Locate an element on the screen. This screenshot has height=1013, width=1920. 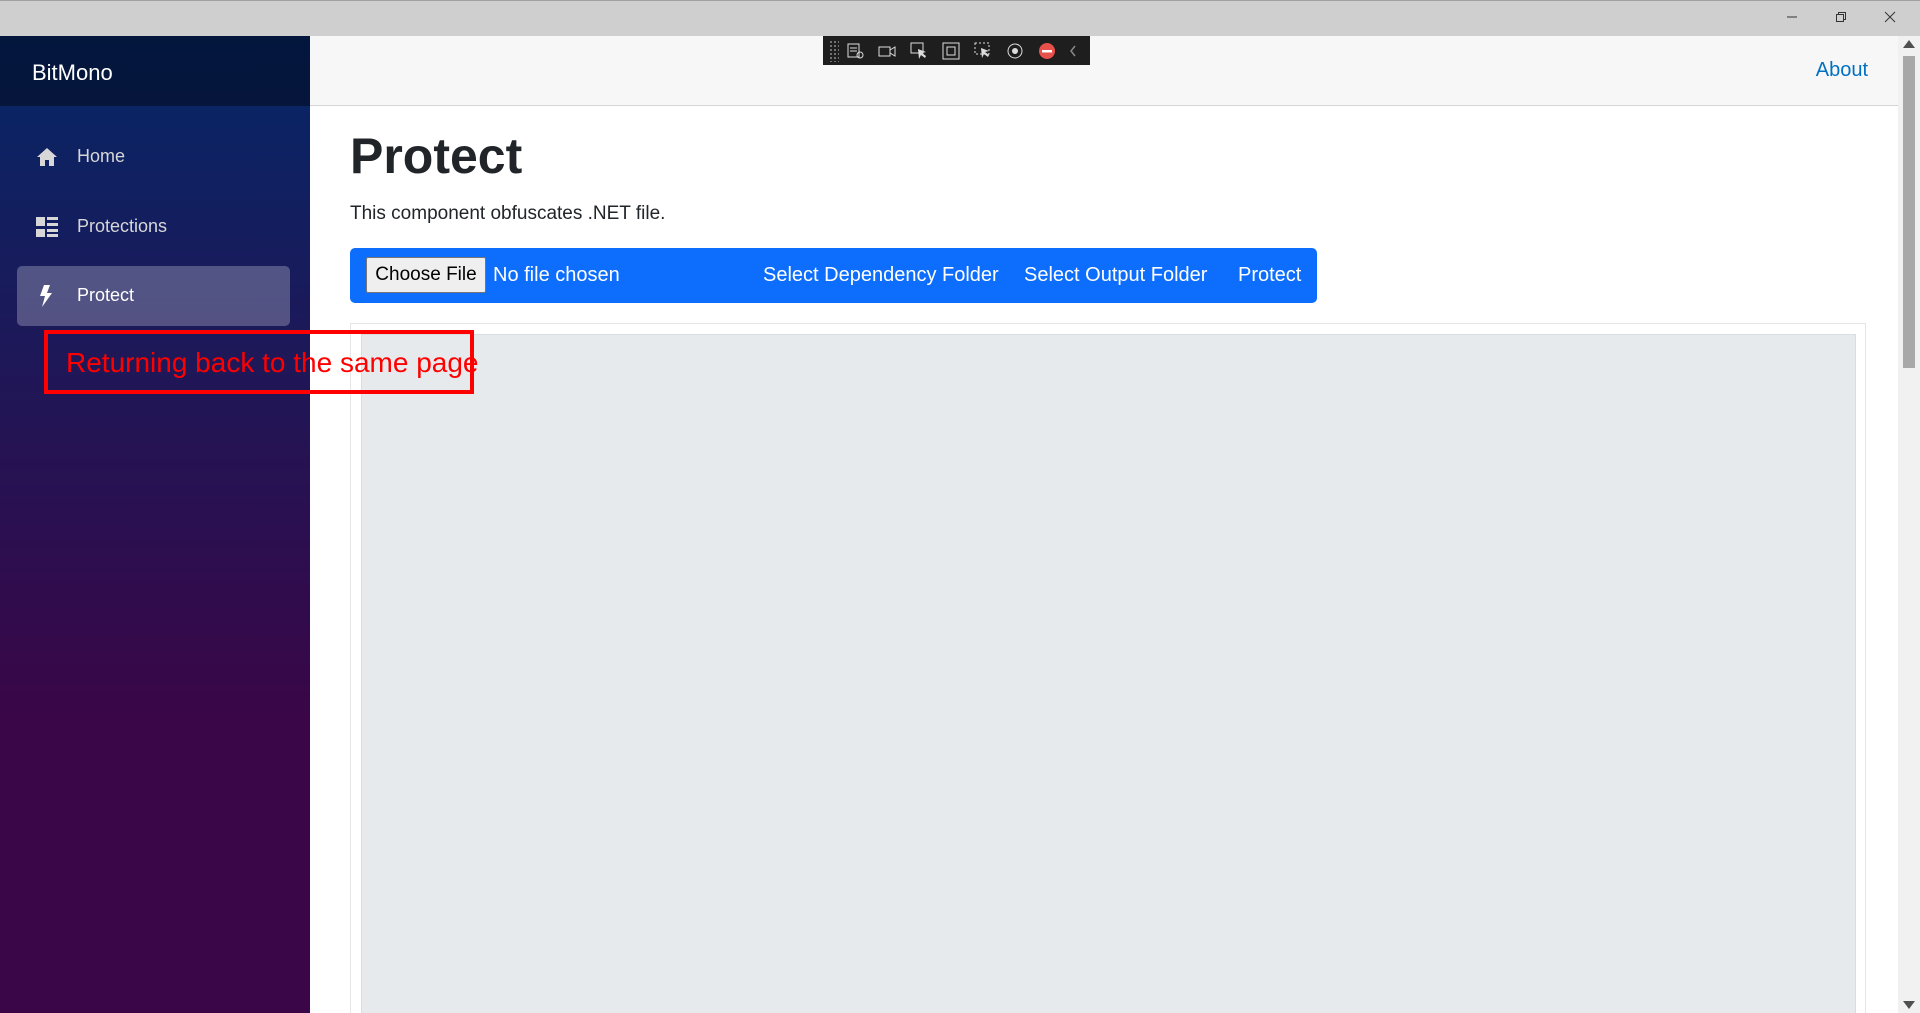
sidebar-item-home: Home is located at coordinates (153, 157).